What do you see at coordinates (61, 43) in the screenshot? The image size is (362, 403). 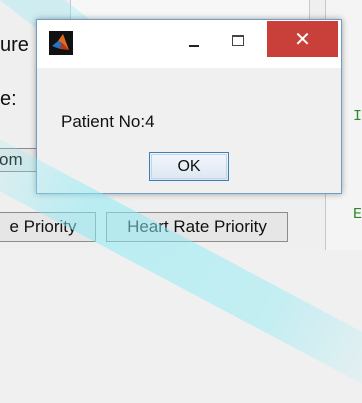 I see `matlab-icon` at bounding box center [61, 43].